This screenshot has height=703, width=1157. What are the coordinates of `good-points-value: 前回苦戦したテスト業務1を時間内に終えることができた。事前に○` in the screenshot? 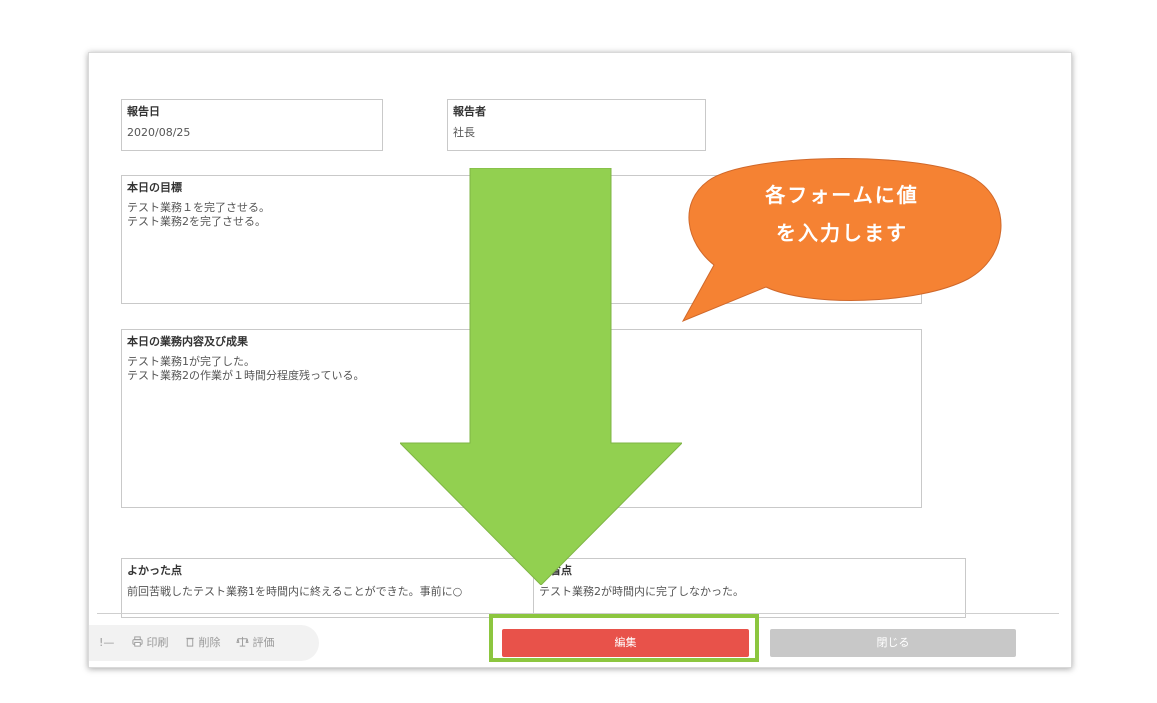 It's located at (295, 591).